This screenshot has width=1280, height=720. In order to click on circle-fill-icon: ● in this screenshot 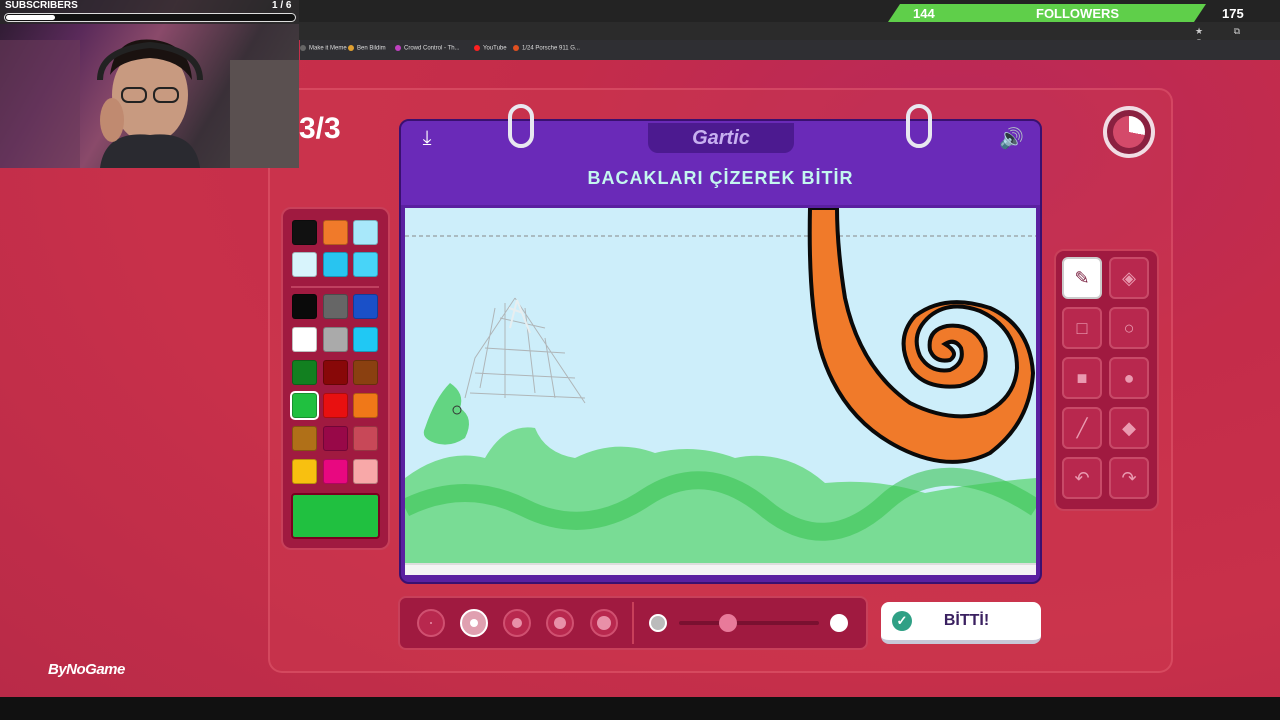, I will do `click(1129, 377)`.